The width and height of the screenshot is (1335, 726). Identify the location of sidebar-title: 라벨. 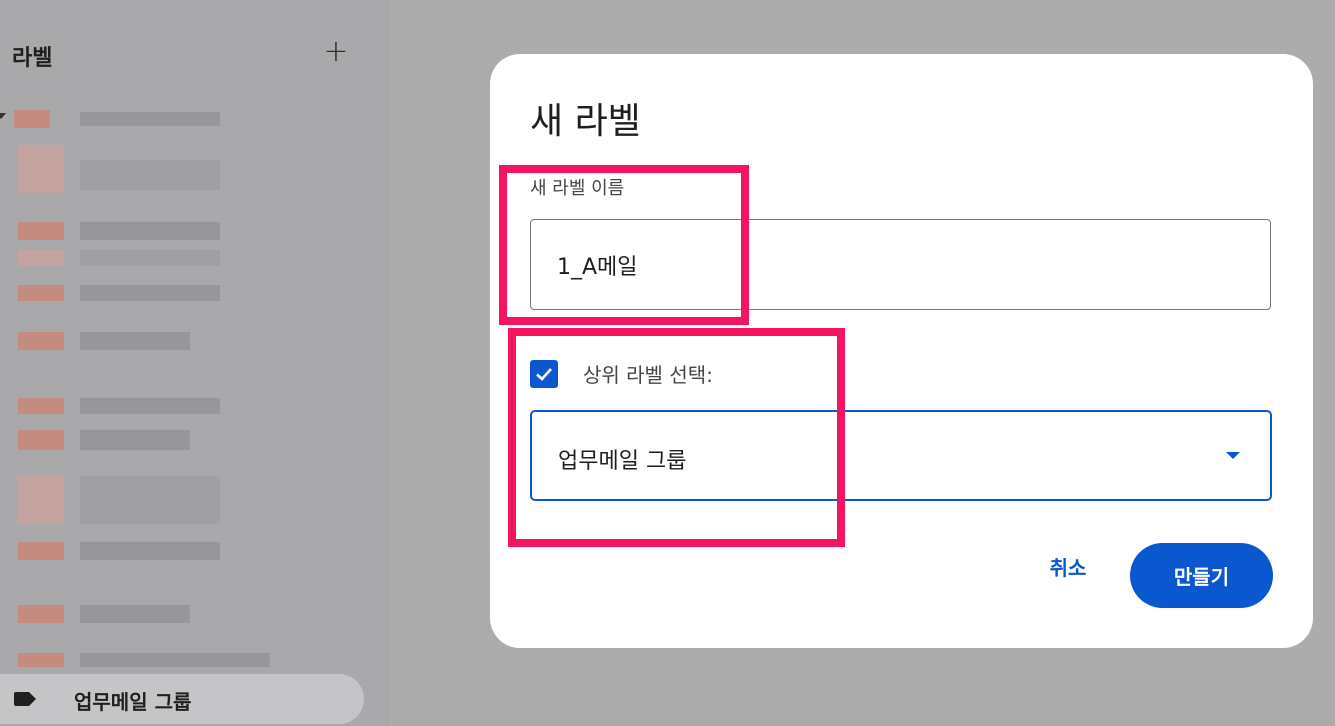
(32, 58).